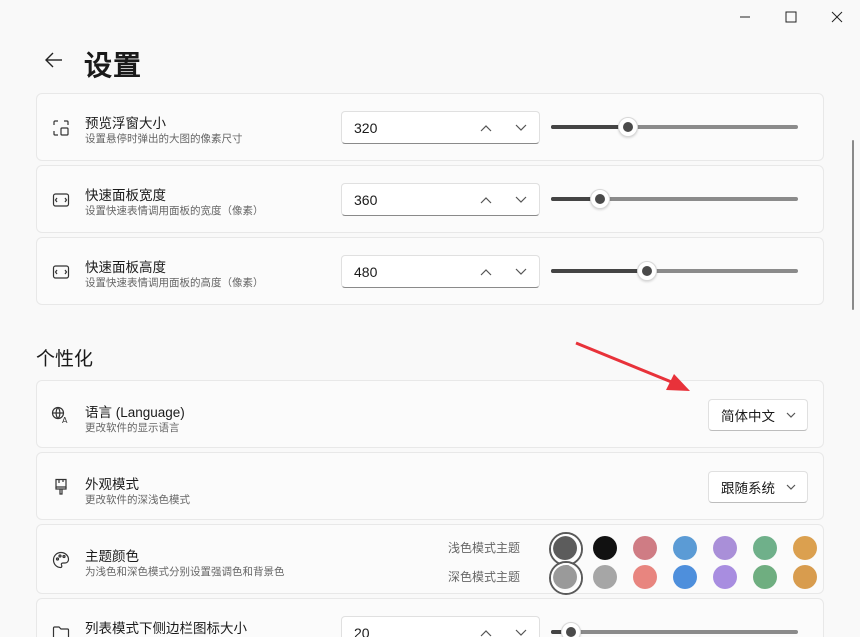  Describe the element at coordinates (748, 488) in the screenshot. I see `dropdown-value: 跟随系统` at that location.